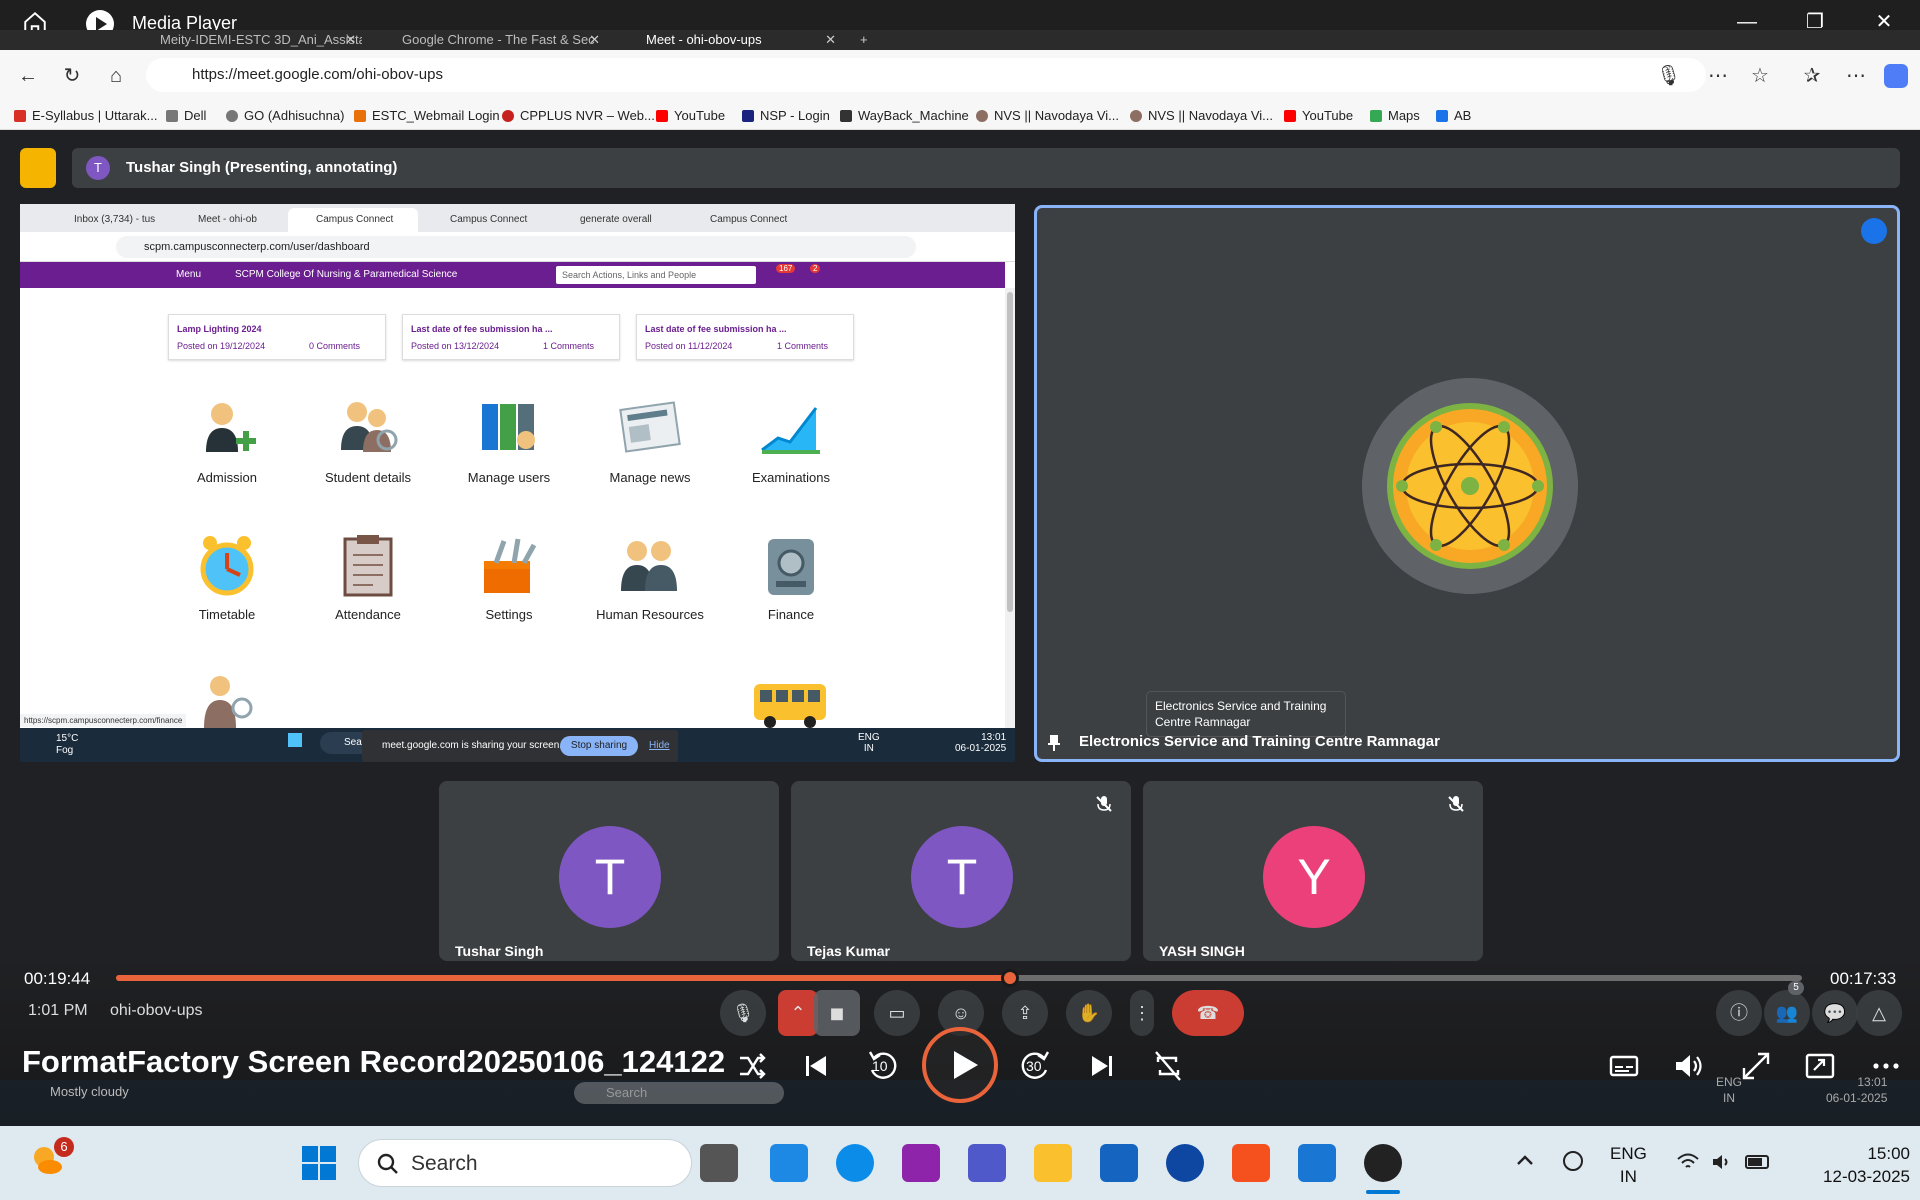  What do you see at coordinates (1119, 1163) in the screenshot?
I see `microsoft-store-icon` at bounding box center [1119, 1163].